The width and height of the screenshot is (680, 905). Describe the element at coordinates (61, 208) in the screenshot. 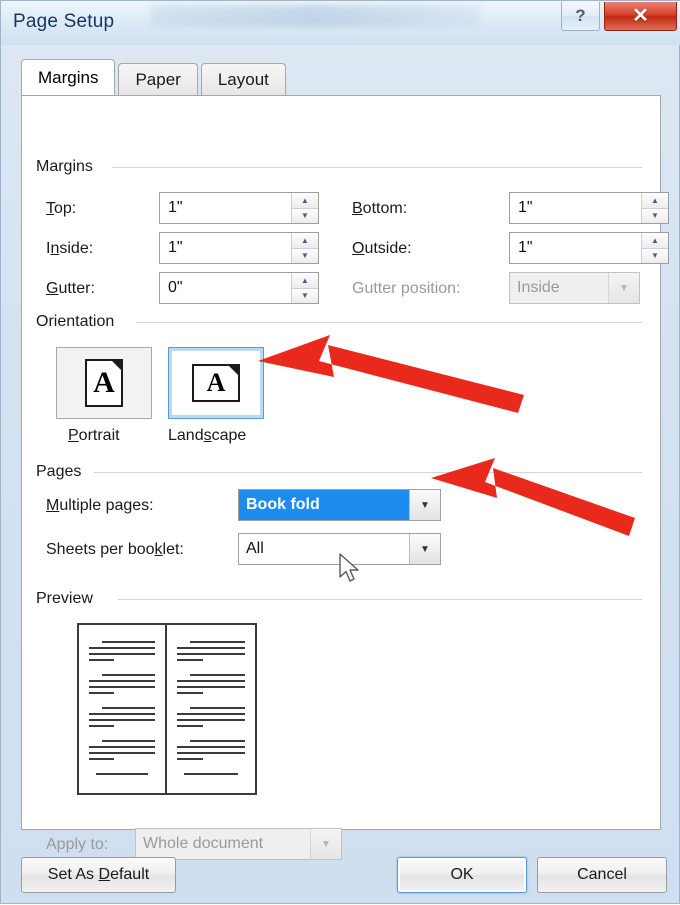

I see `top-margin-label: Top:` at that location.